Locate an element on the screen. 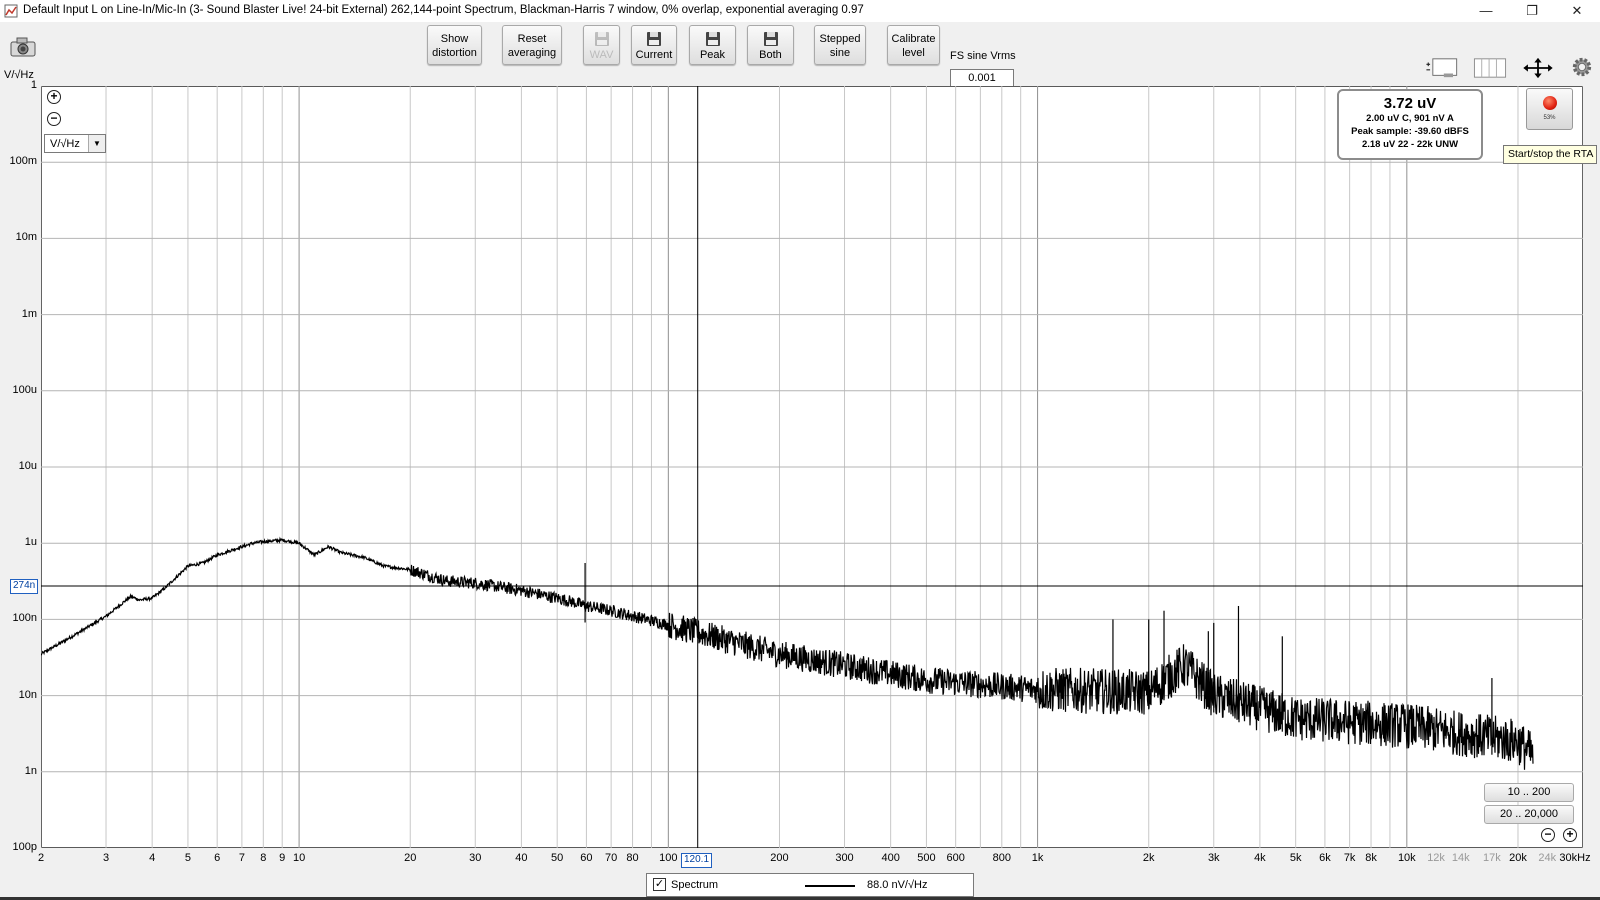 The image size is (1600, 900). button-label: Show is located at coordinates (454, 39).